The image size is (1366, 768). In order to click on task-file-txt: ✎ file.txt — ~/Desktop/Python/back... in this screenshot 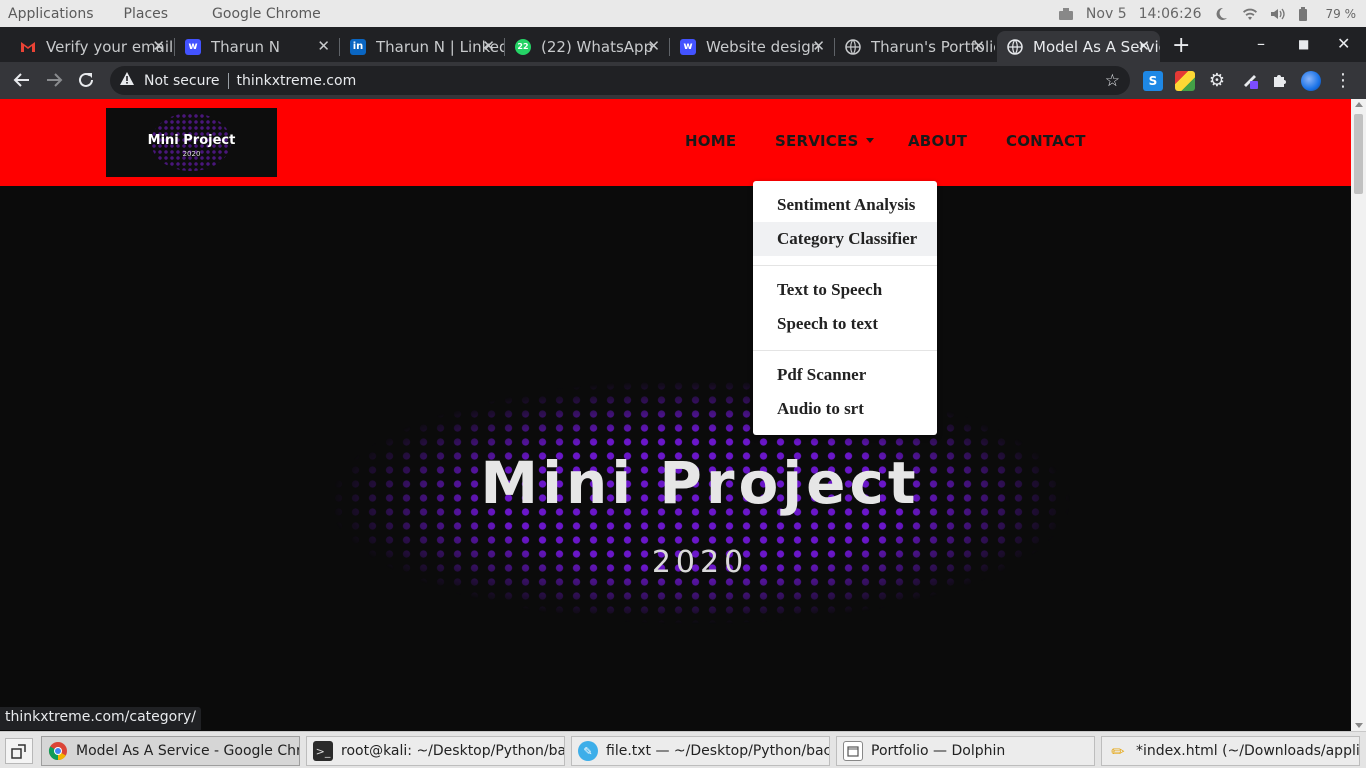, I will do `click(700, 751)`.